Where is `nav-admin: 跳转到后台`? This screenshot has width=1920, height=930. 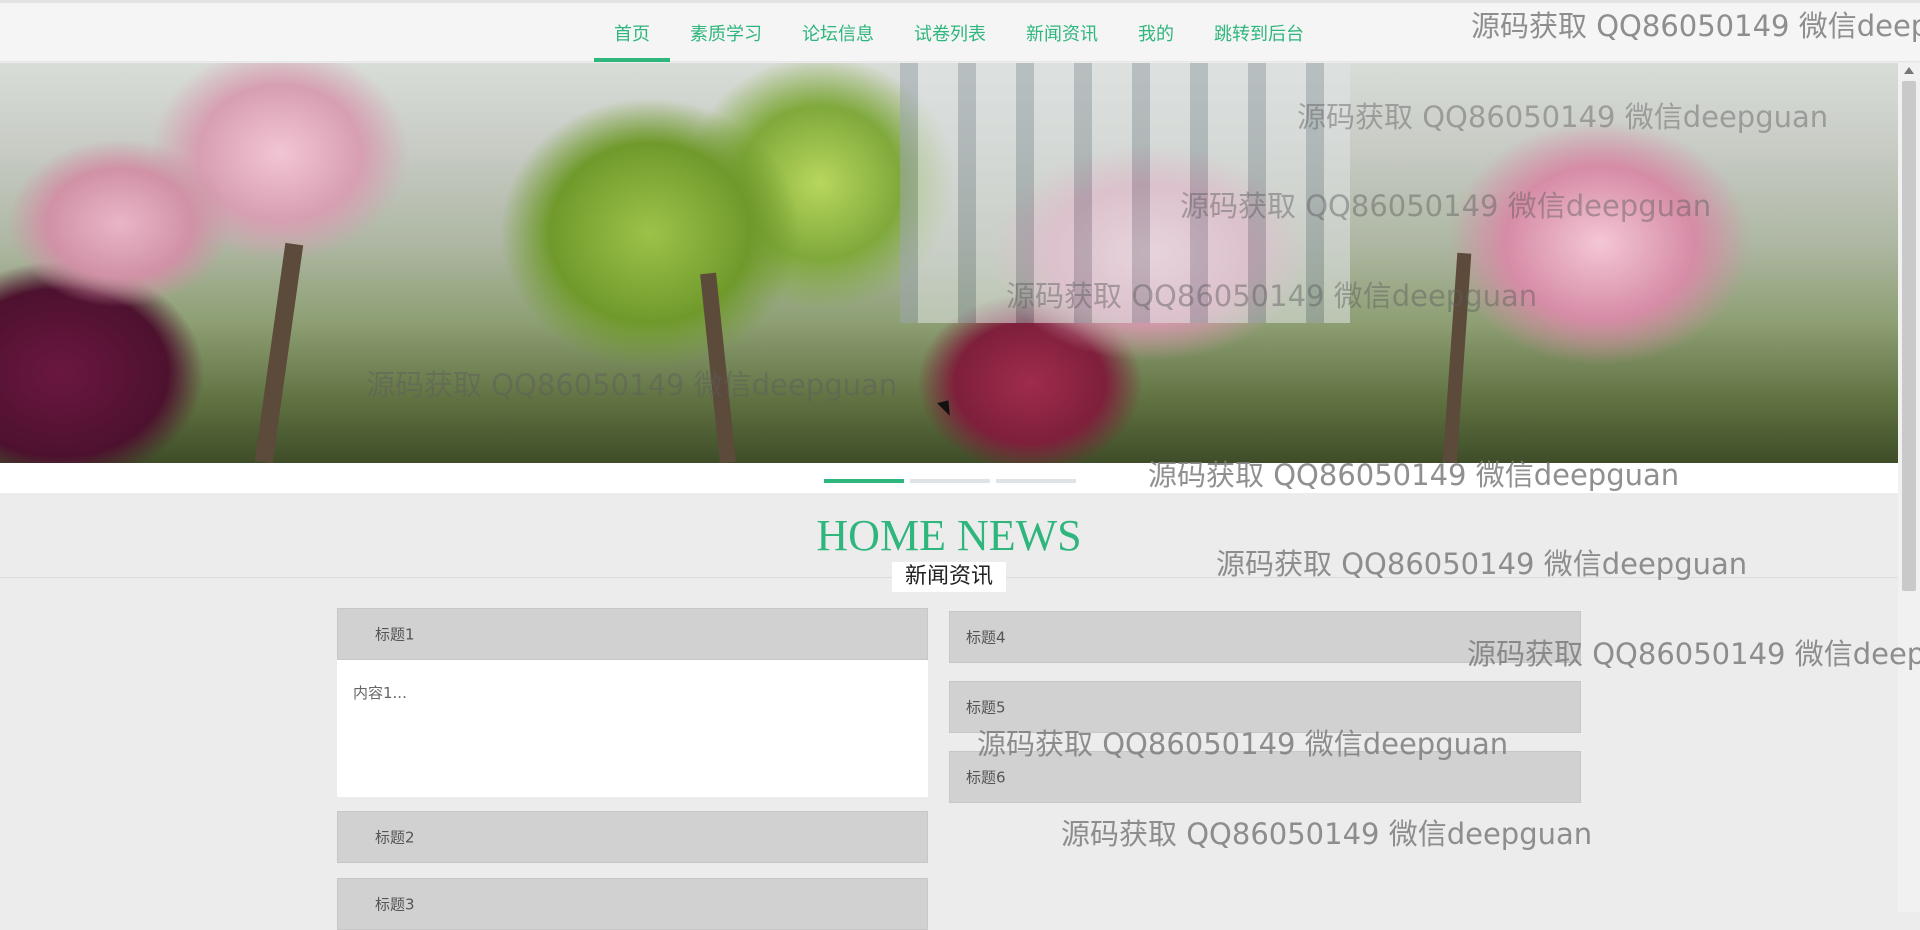 nav-admin: 跳转到后台 is located at coordinates (1259, 41).